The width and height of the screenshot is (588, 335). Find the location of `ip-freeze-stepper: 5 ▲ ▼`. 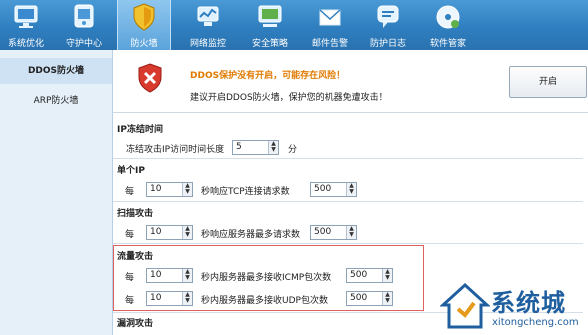

ip-freeze-stepper: 5 ▲ ▼ is located at coordinates (255, 147).